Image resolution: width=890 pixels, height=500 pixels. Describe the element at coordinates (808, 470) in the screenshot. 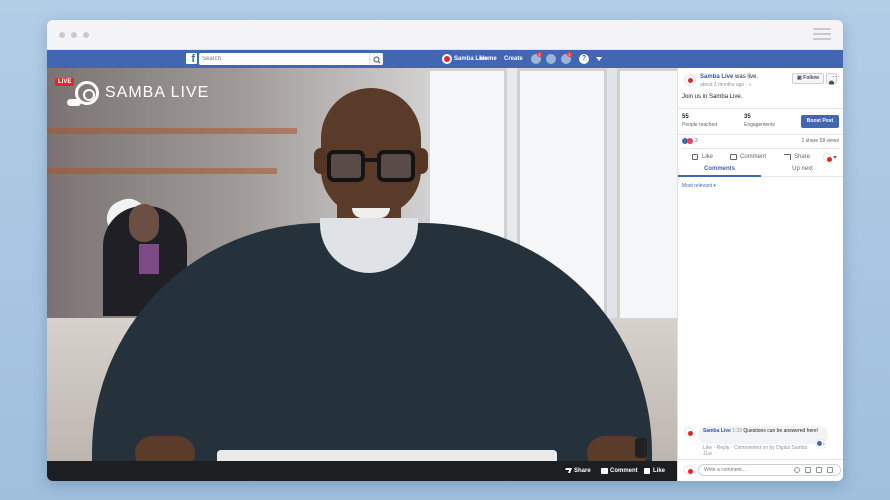

I see `camera-icon` at that location.